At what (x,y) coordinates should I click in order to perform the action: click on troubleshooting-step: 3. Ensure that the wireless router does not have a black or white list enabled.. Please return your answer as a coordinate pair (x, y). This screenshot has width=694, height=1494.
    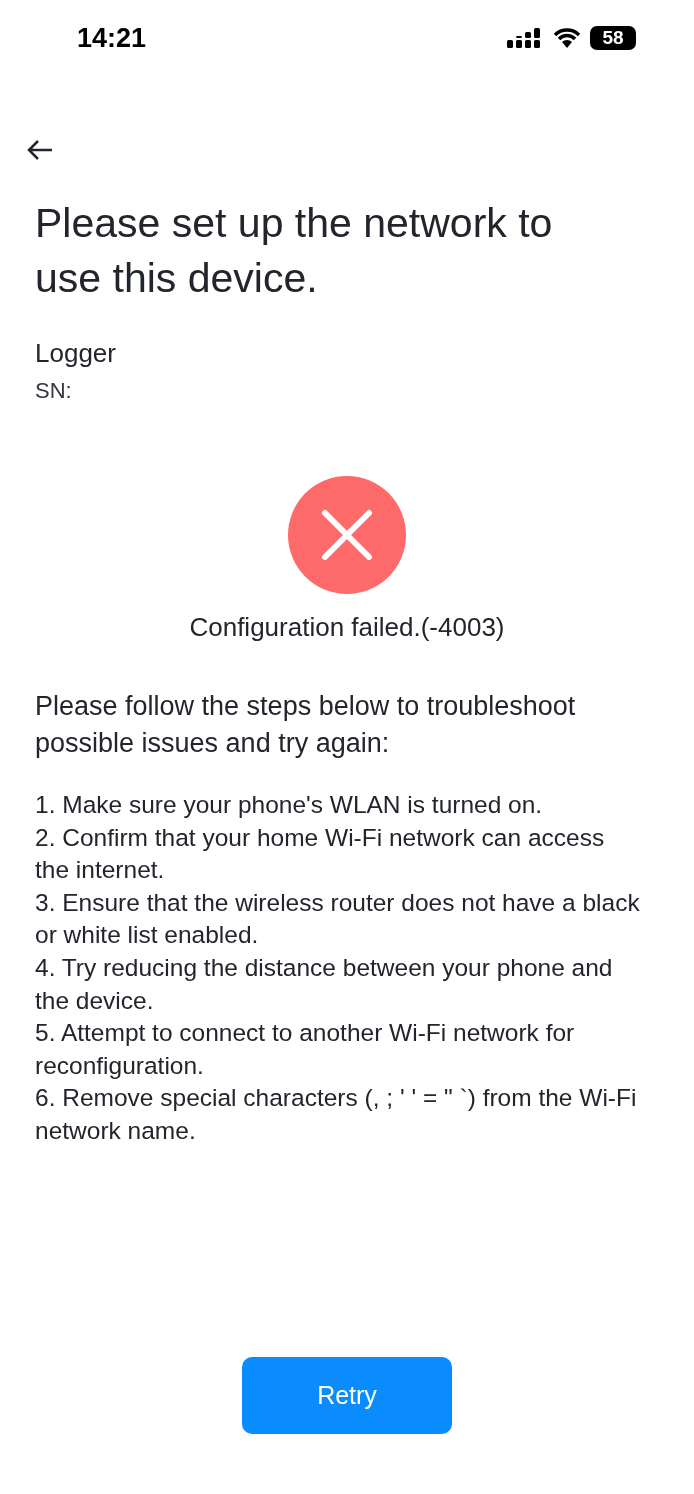
    Looking at the image, I should click on (339, 919).